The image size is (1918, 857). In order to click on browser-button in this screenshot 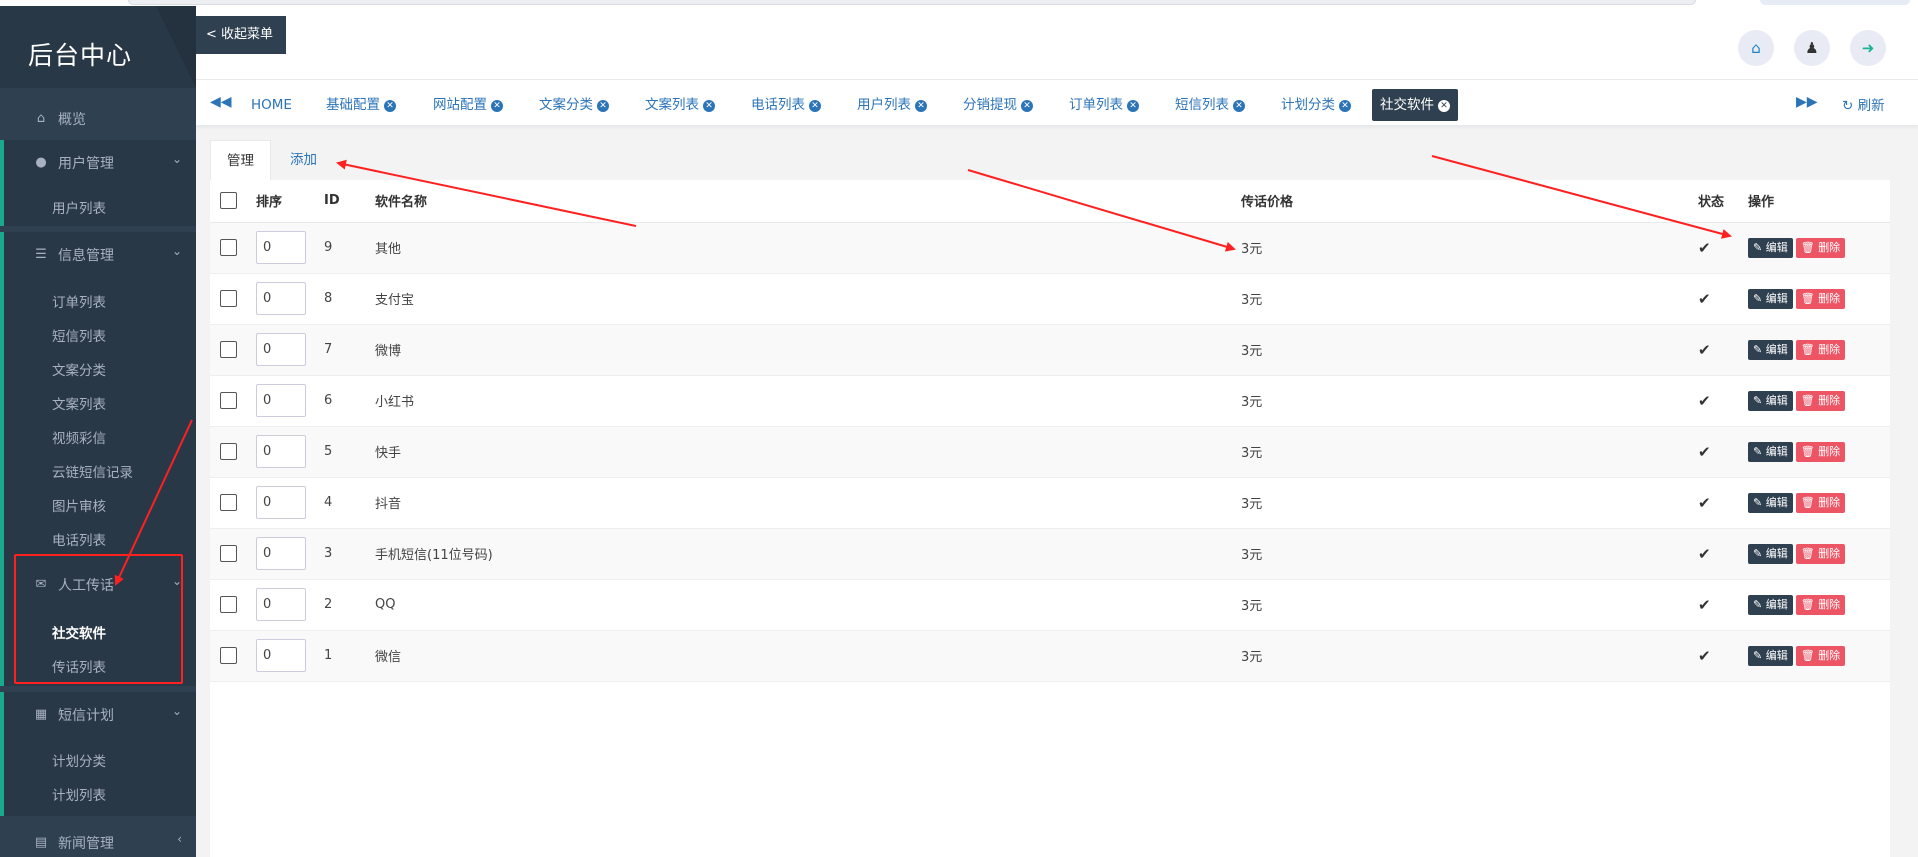, I will do `click(1835, 2)`.